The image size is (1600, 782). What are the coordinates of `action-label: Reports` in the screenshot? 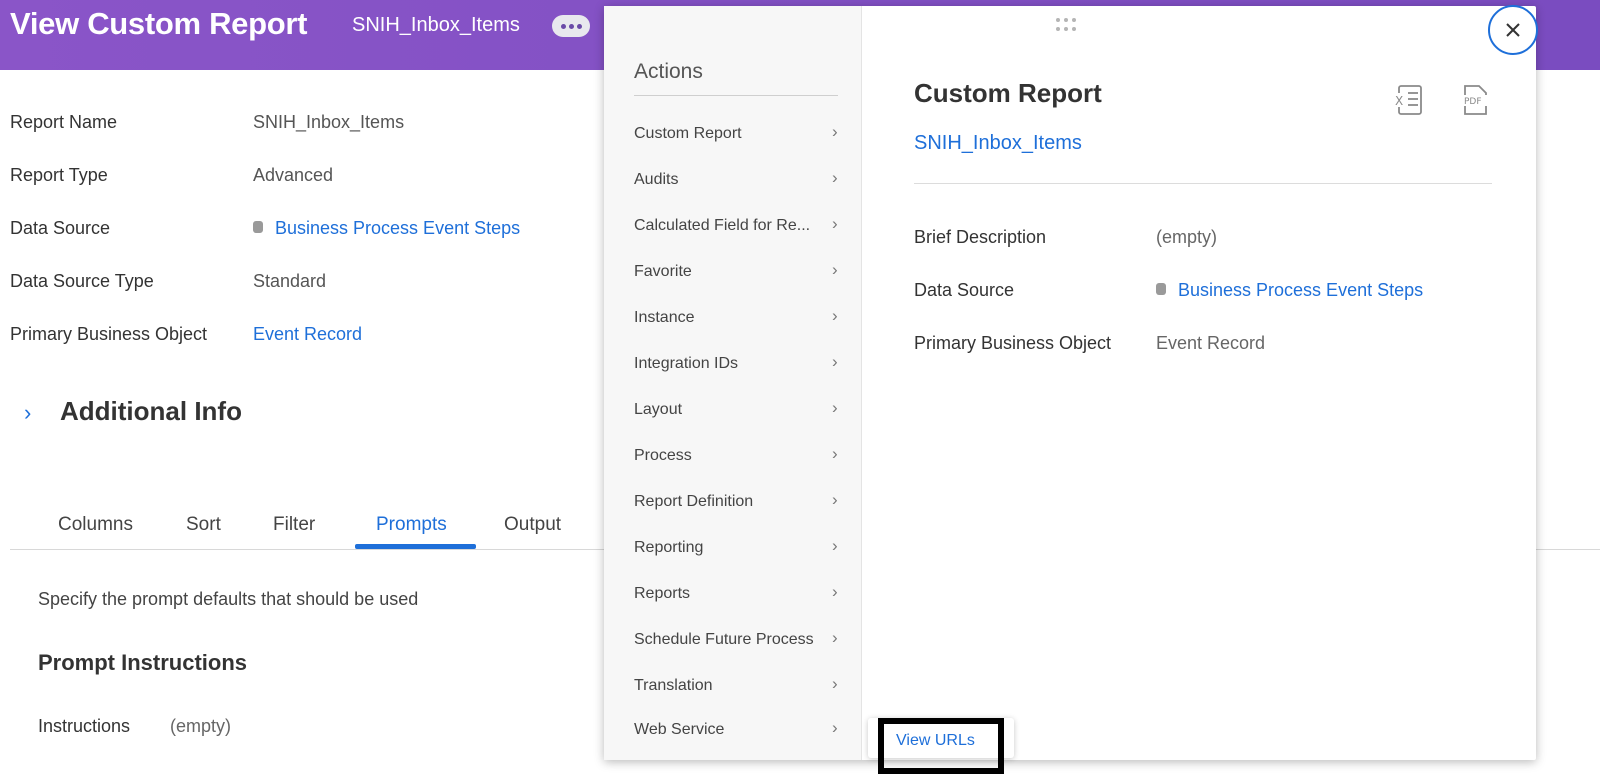 It's located at (662, 593).